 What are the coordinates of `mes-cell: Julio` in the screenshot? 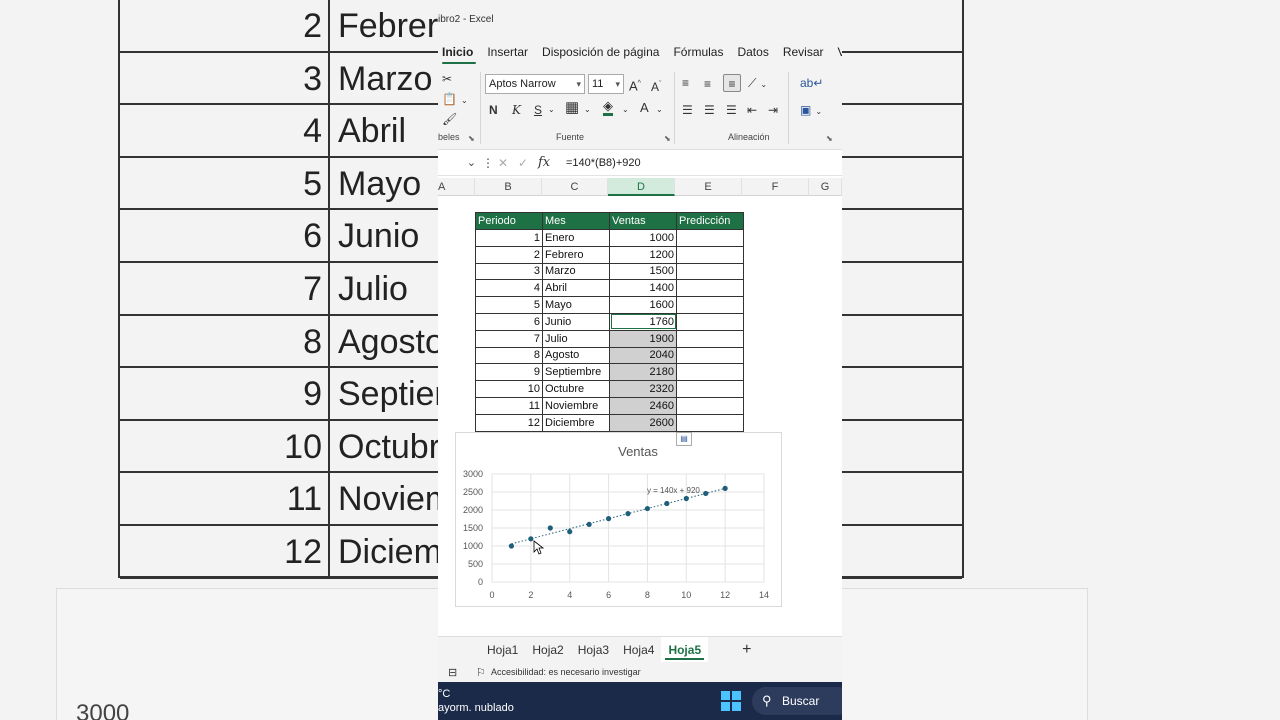 It's located at (576, 338).